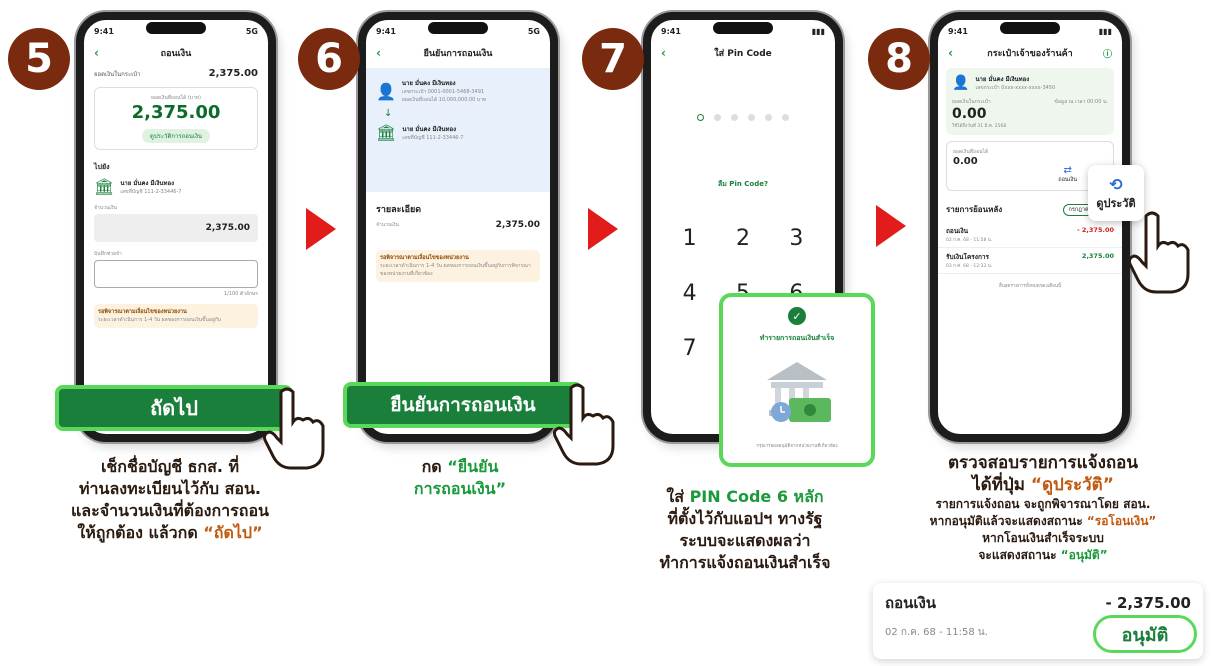  Describe the element at coordinates (1002, 79) in the screenshot. I see `owner-name: นาย มั่นคง มีเงินทอง` at that location.